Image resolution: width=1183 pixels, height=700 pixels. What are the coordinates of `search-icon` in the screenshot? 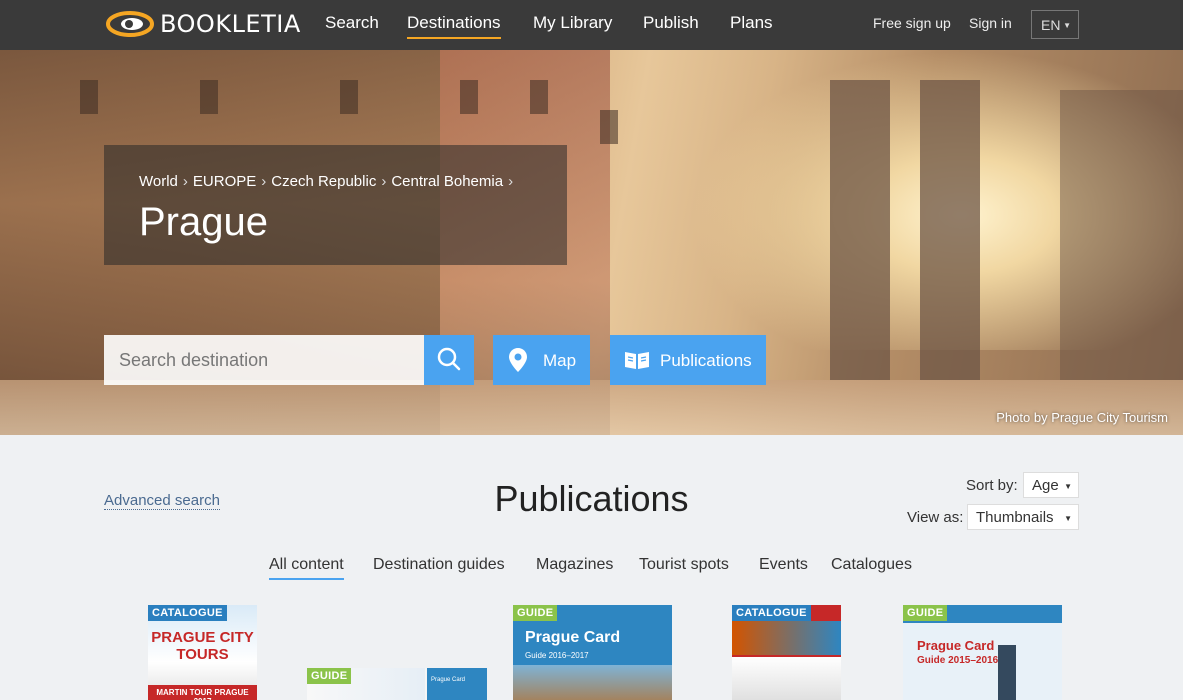 It's located at (449, 359).